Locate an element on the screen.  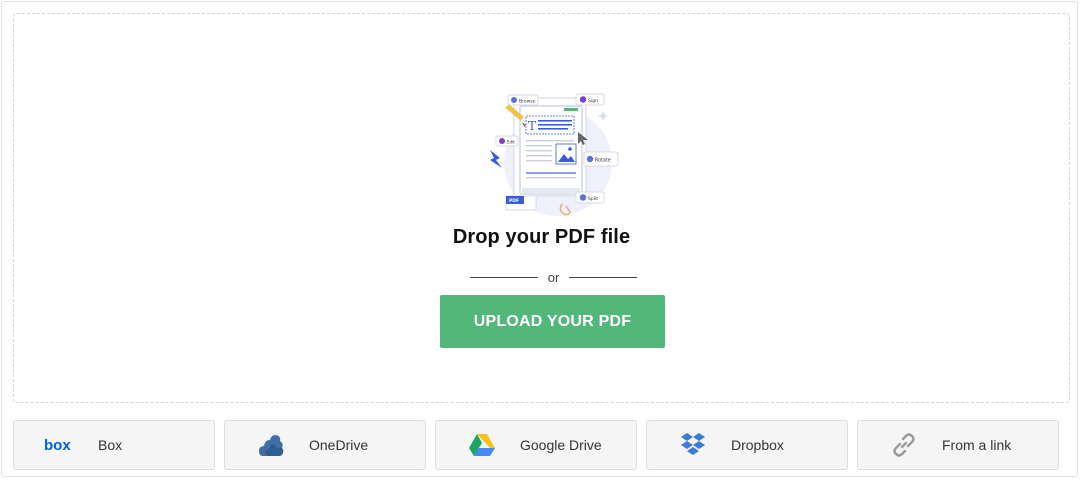
split-tag: Split is located at coordinates (590, 197).